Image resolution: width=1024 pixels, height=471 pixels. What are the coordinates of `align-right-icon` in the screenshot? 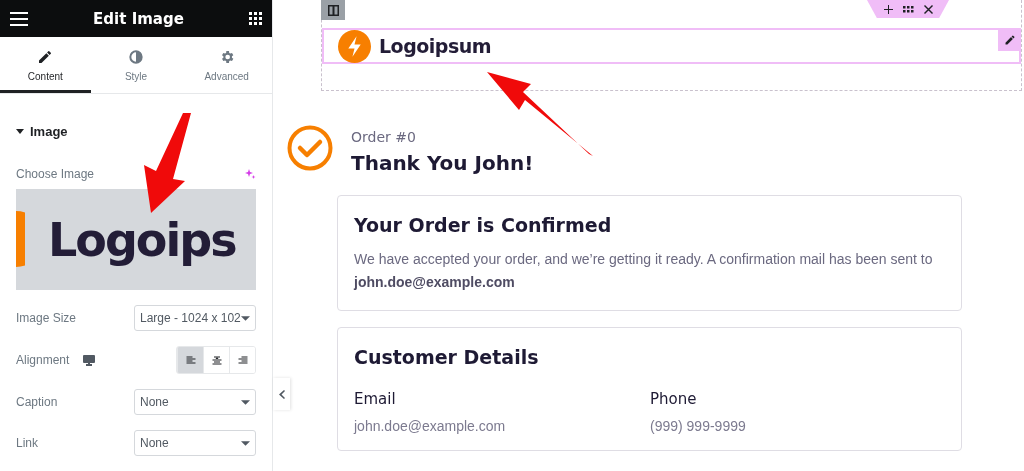 It's located at (242, 360).